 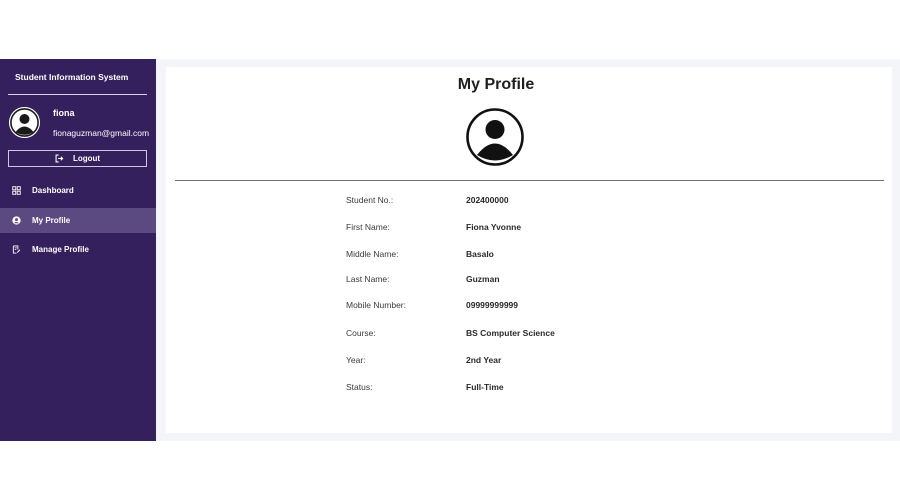 I want to click on field-value-student-no: 202400000, so click(x=487, y=200).